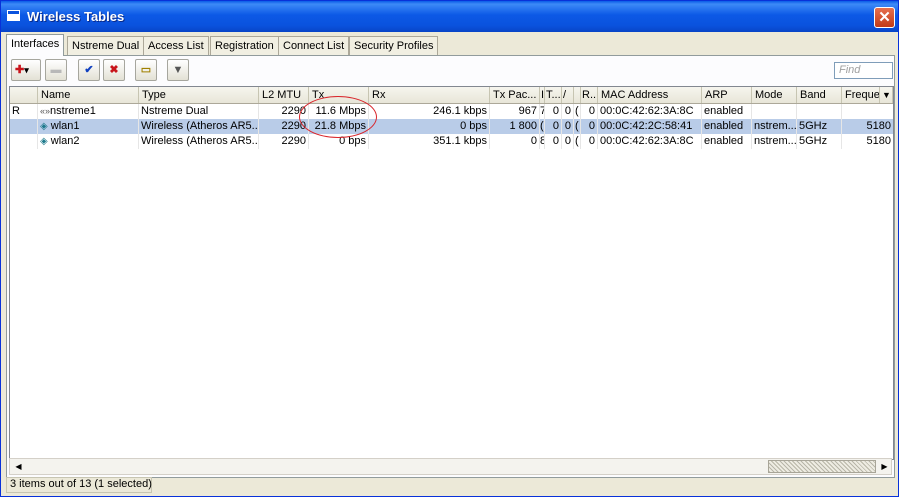  I want to click on row-tx-packets: 0, so click(515, 141).